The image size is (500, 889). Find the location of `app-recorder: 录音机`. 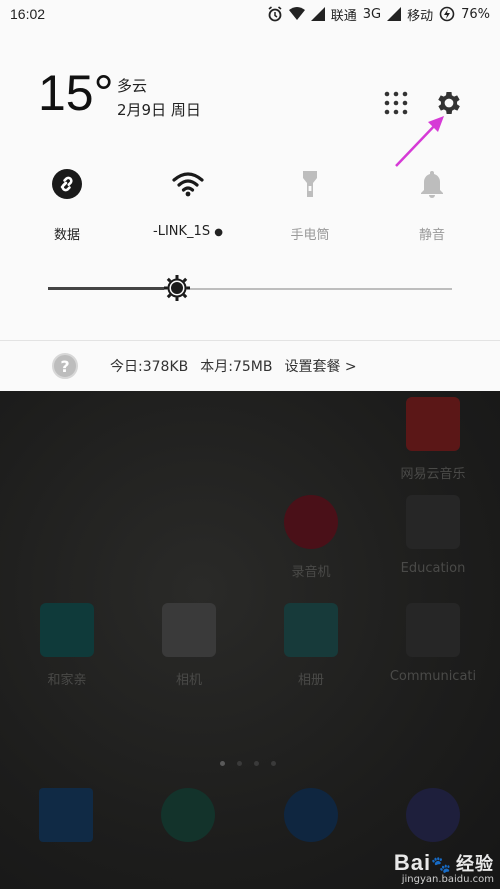

app-recorder: 录音机 is located at coordinates (311, 537).